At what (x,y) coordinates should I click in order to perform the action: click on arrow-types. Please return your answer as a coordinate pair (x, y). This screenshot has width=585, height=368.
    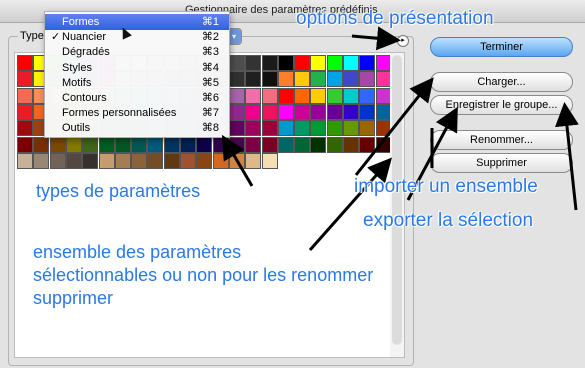
    Looking at the image, I should click on (237, 160).